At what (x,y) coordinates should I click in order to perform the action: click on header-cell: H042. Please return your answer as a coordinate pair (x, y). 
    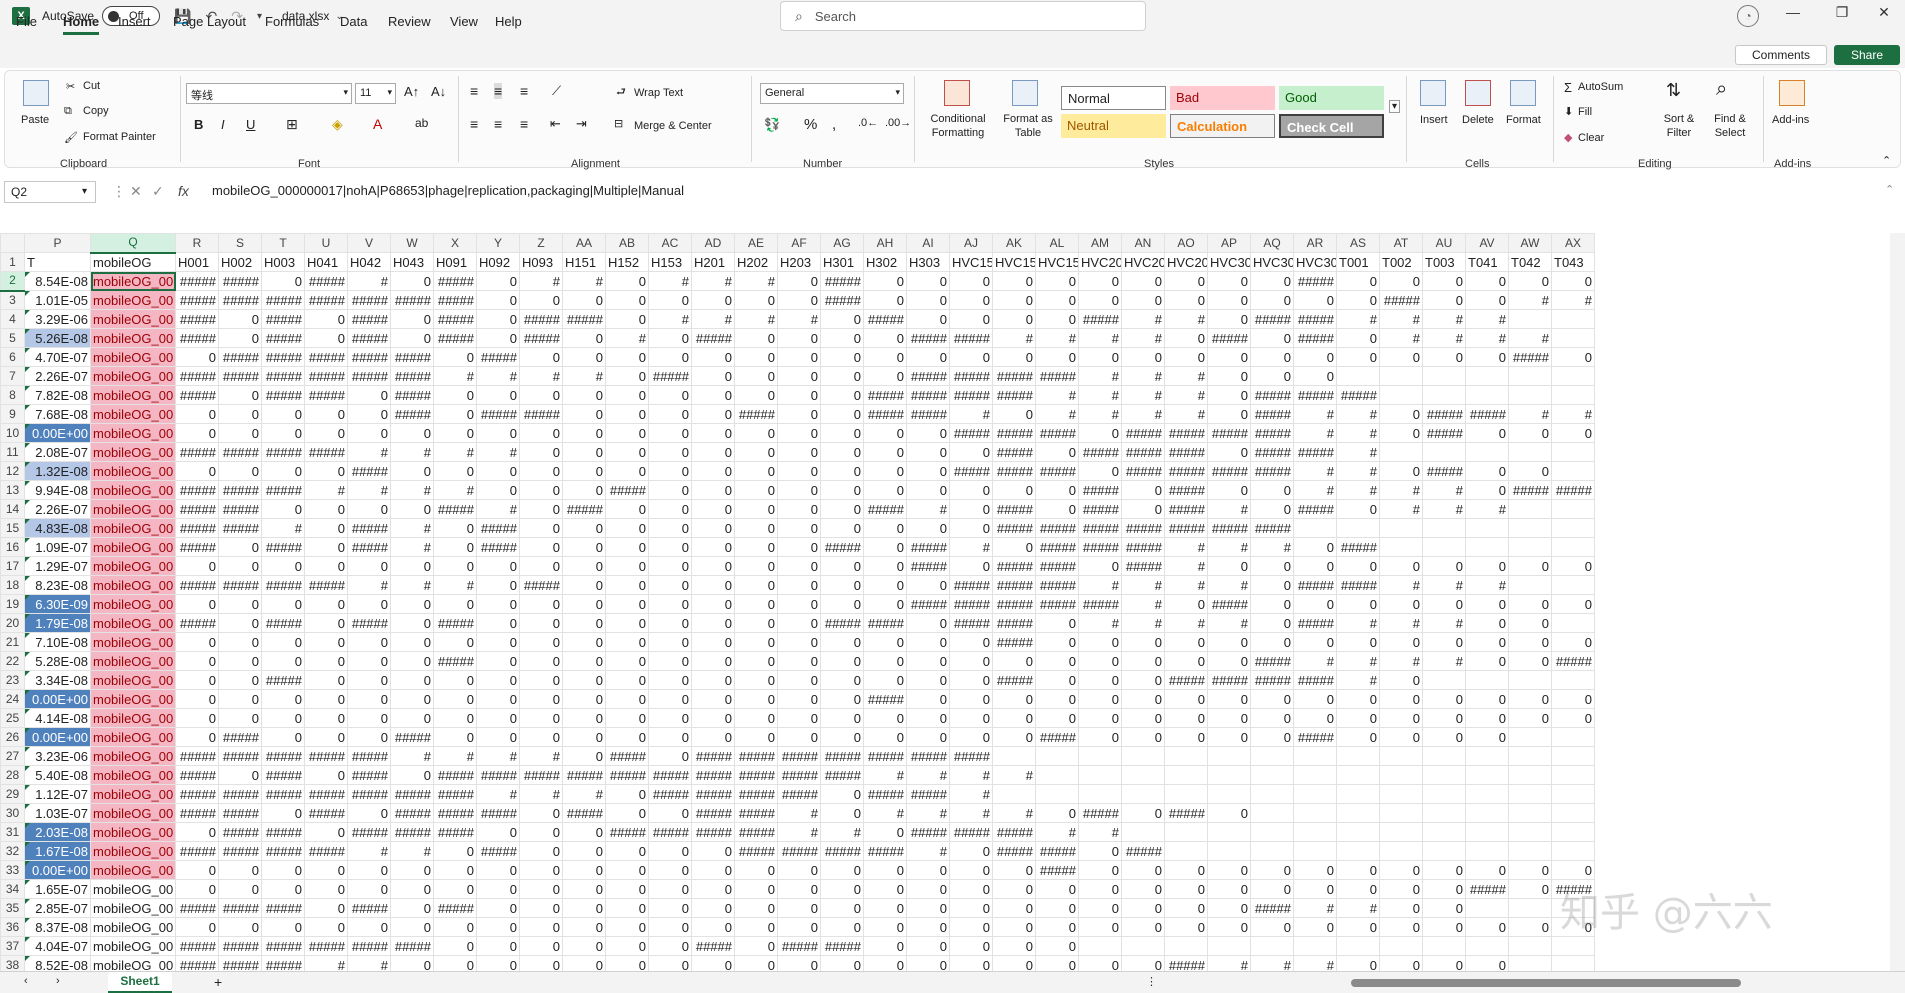
    Looking at the image, I should click on (369, 262).